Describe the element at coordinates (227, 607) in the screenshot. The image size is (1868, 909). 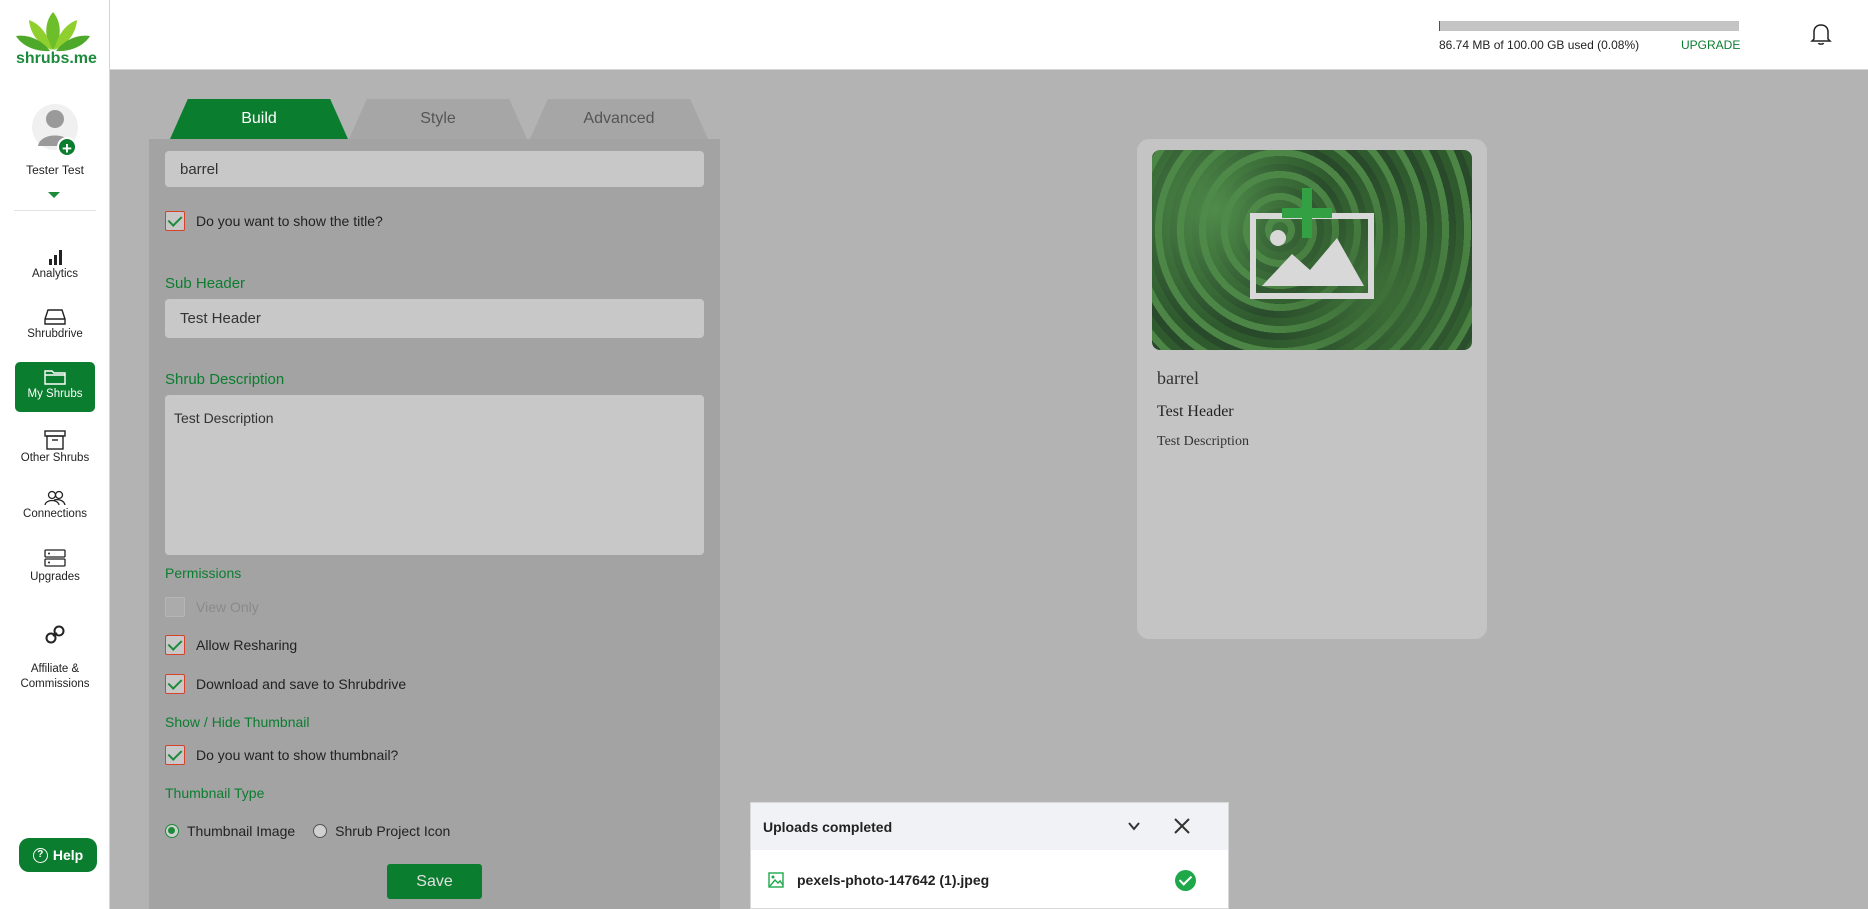
I see `view-only-label: View Only` at that location.